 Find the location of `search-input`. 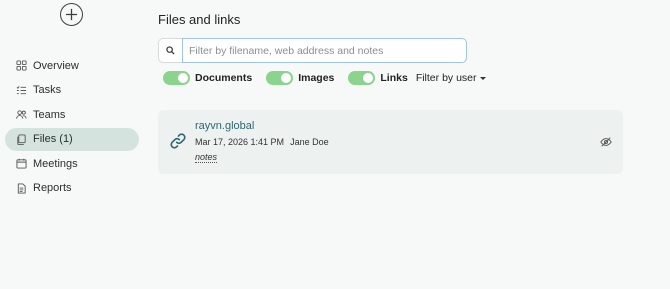

search-input is located at coordinates (324, 50).